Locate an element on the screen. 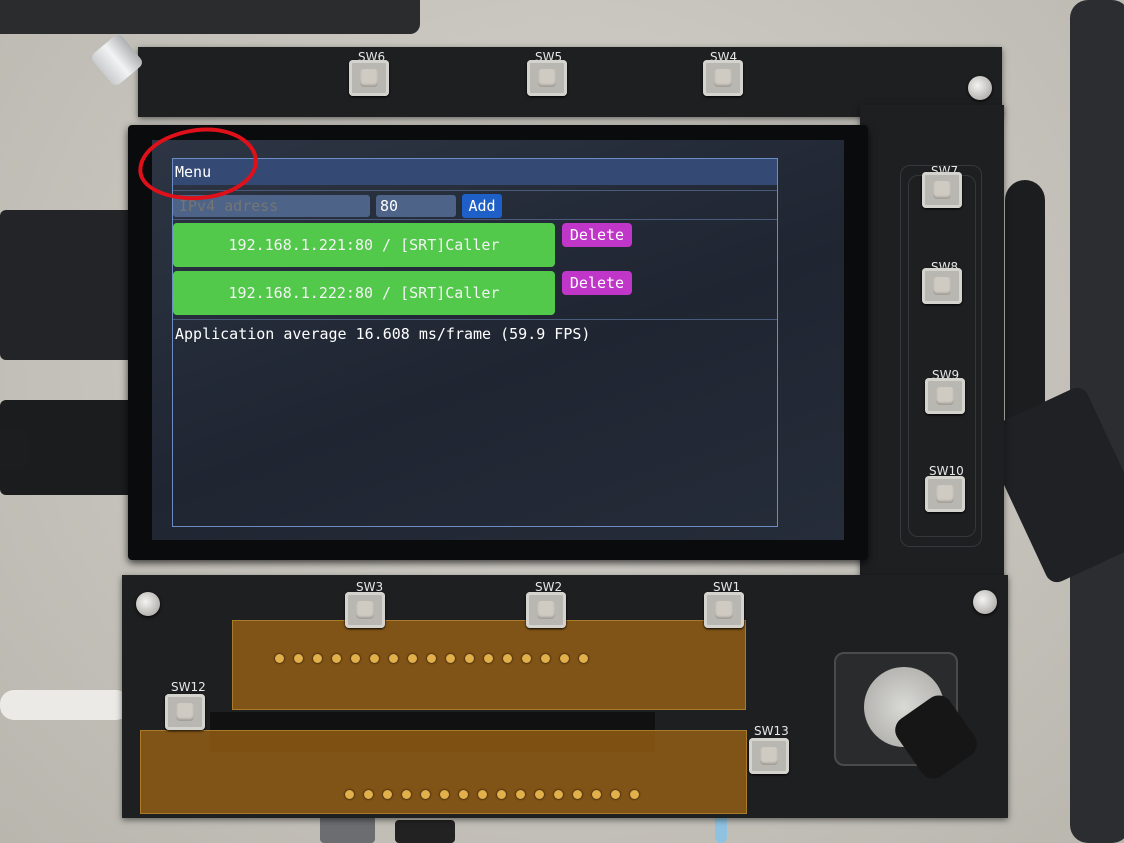 The image size is (1124, 843). add-button: Add is located at coordinates (482, 206).